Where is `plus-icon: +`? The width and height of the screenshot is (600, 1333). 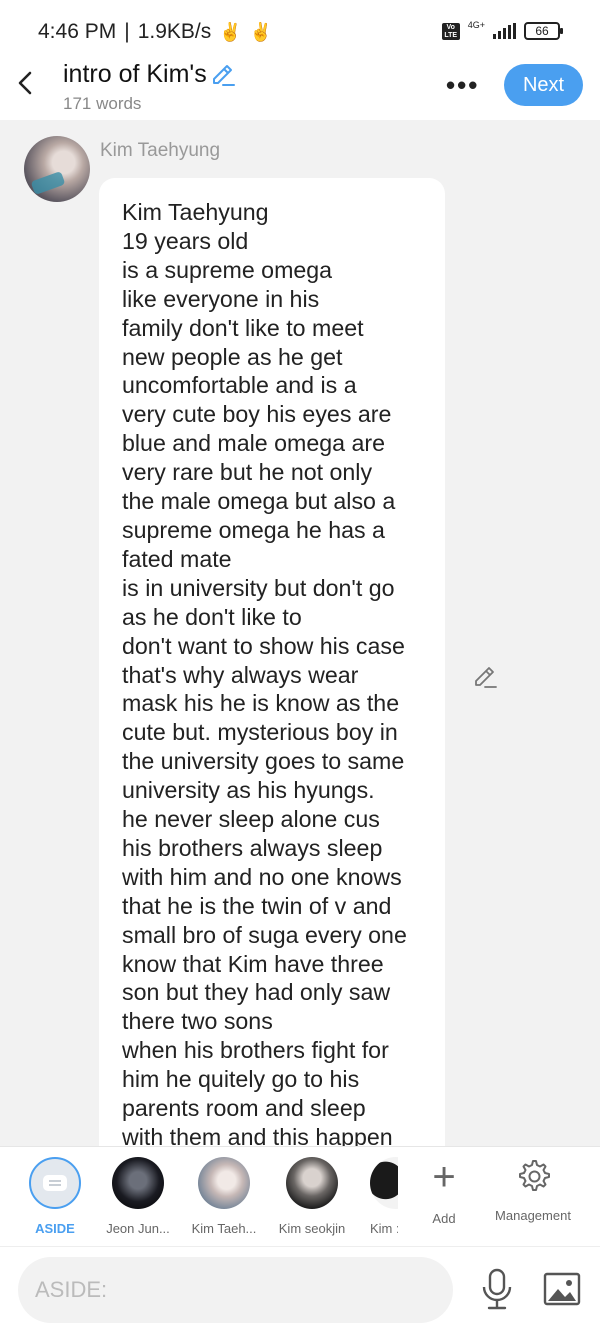 plus-icon: + is located at coordinates (444, 1177).